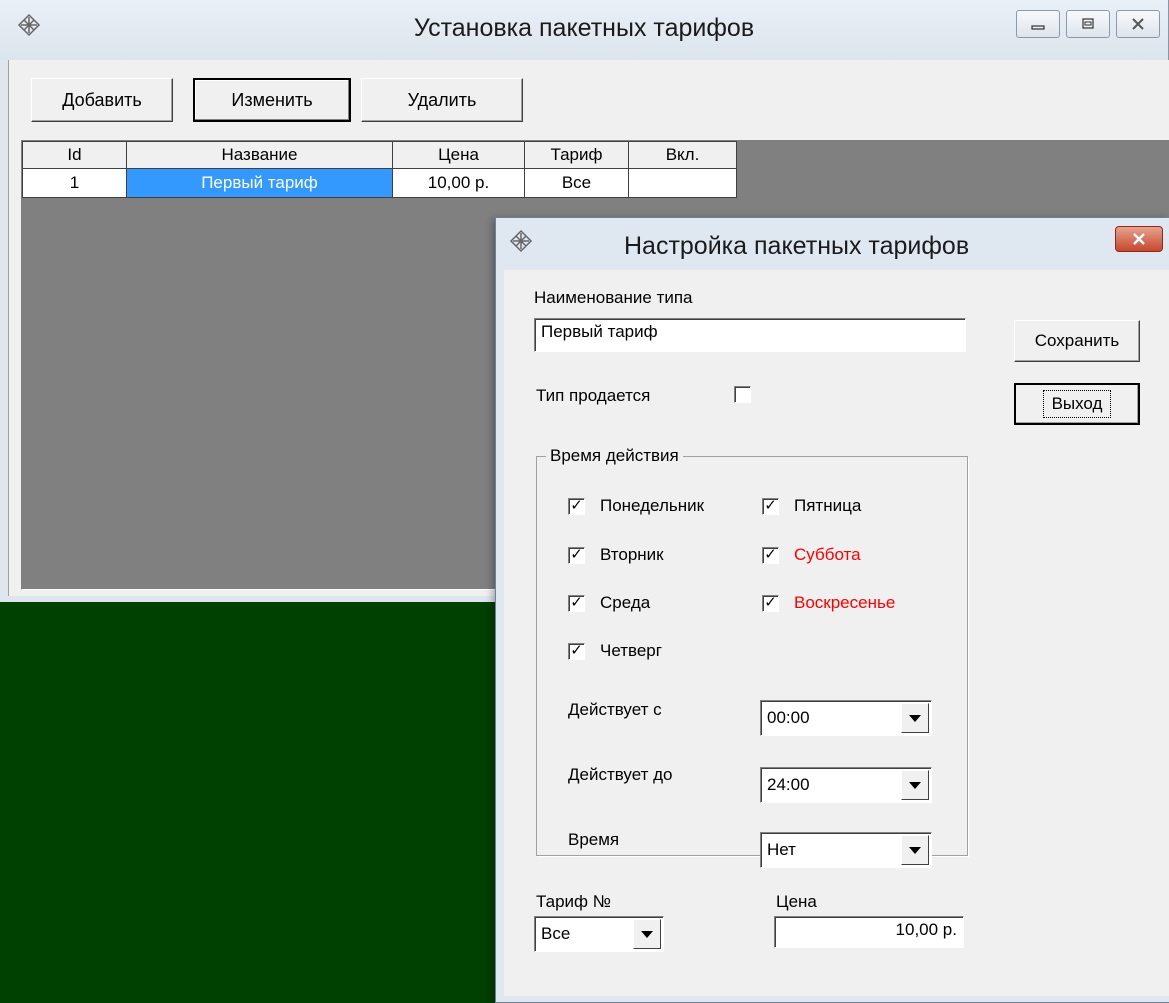  I want to click on saturday-checkbox: ✓, so click(770, 555).